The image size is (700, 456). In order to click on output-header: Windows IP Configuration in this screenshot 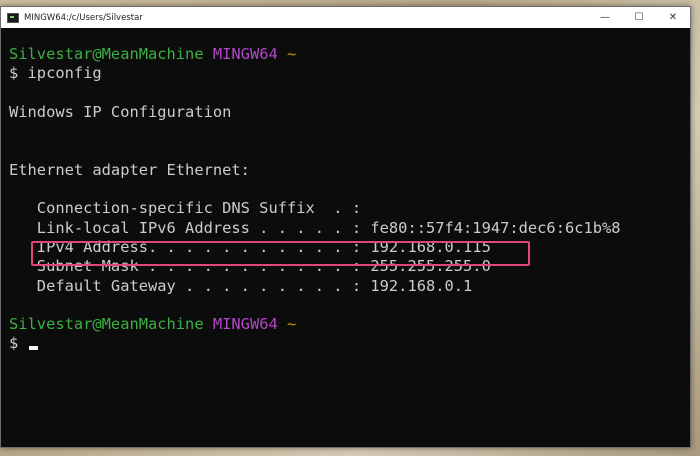, I will do `click(120, 111)`.